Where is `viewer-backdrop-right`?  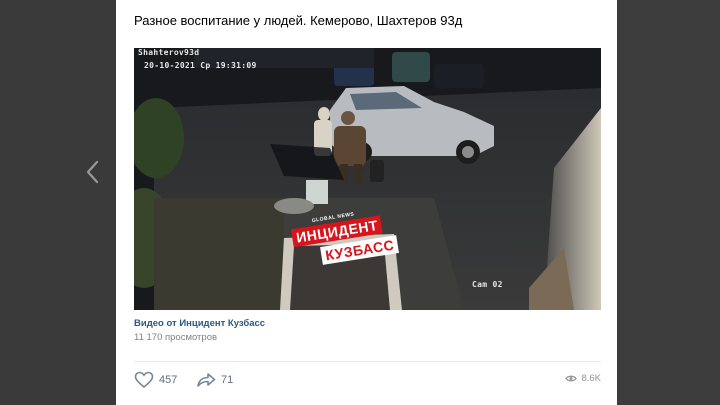
viewer-backdrop-right is located at coordinates (668, 202).